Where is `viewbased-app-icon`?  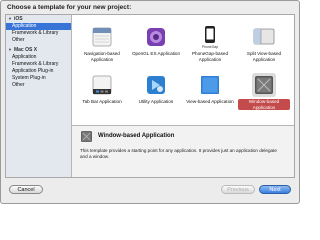 viewbased-app-icon is located at coordinates (210, 85).